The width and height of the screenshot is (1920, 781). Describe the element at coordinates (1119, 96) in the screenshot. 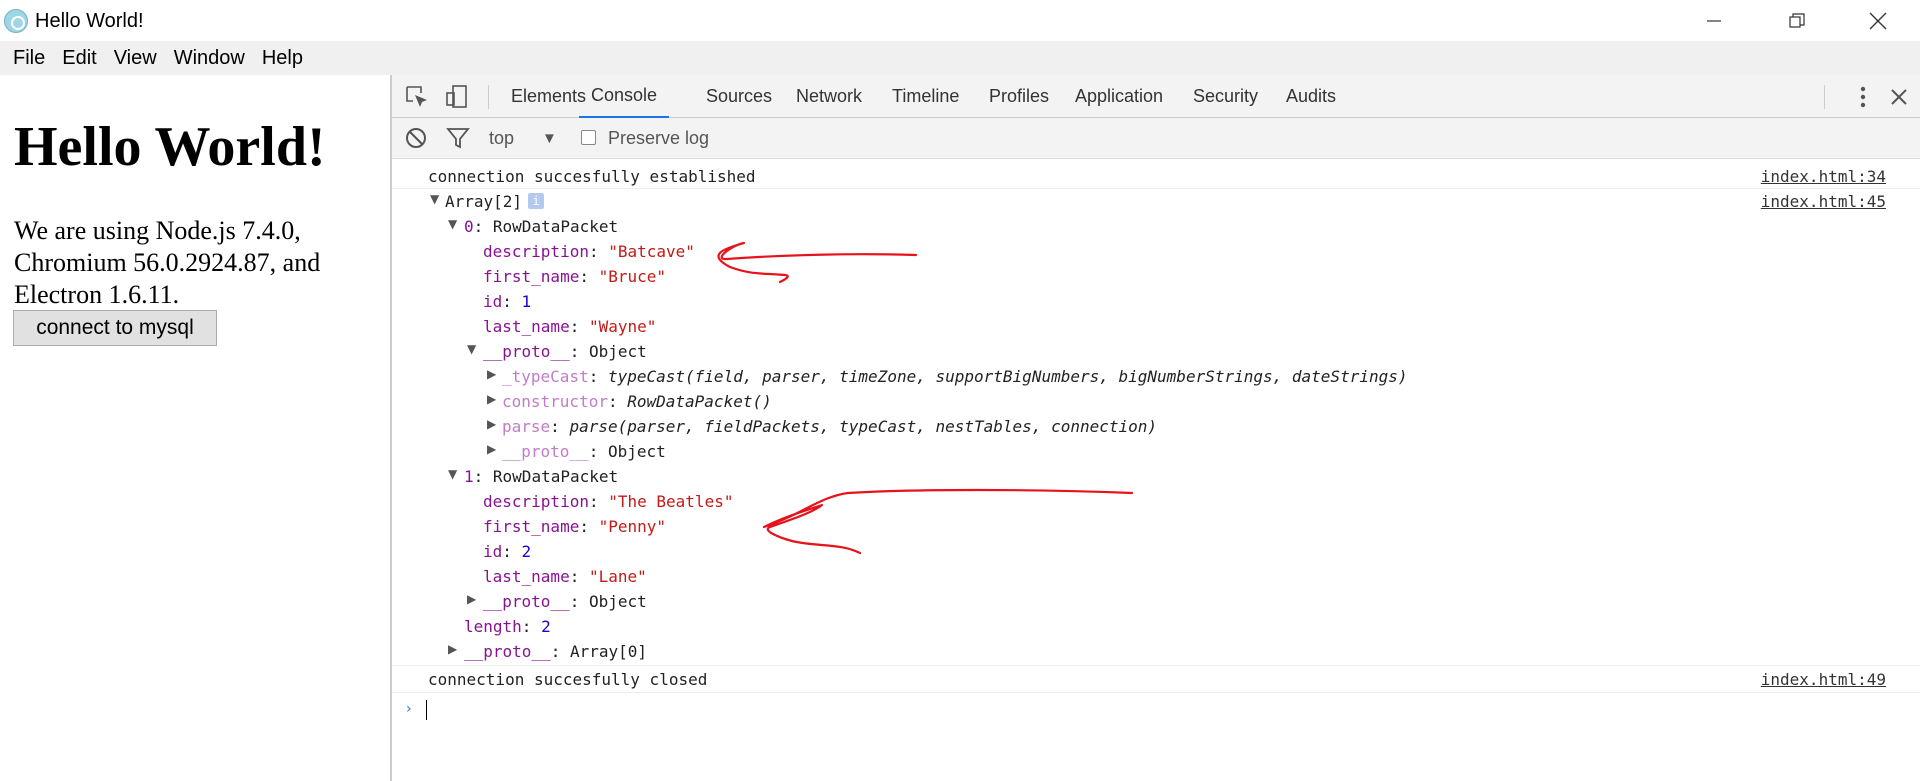

I see `tab-application: Application` at that location.